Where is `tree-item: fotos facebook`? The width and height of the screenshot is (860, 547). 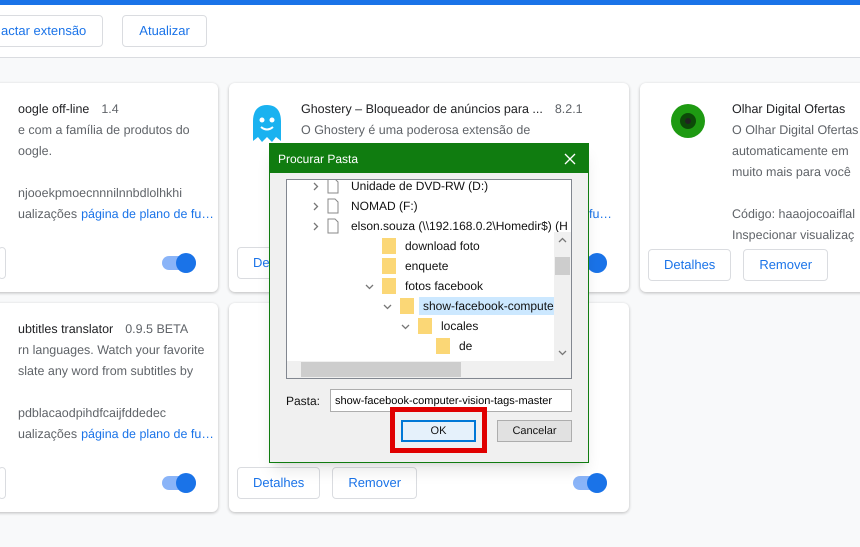
tree-item: fotos facebook is located at coordinates (444, 286).